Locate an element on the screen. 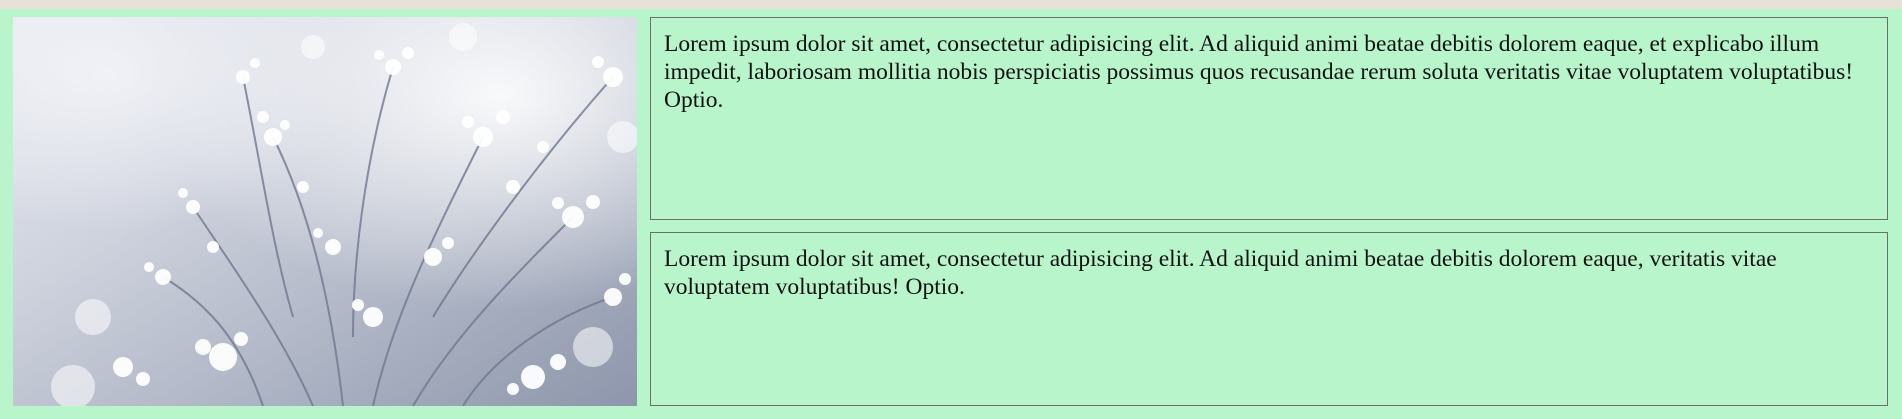 Image resolution: width=1902 pixels, height=419 pixels. top-strip is located at coordinates (951, 4).